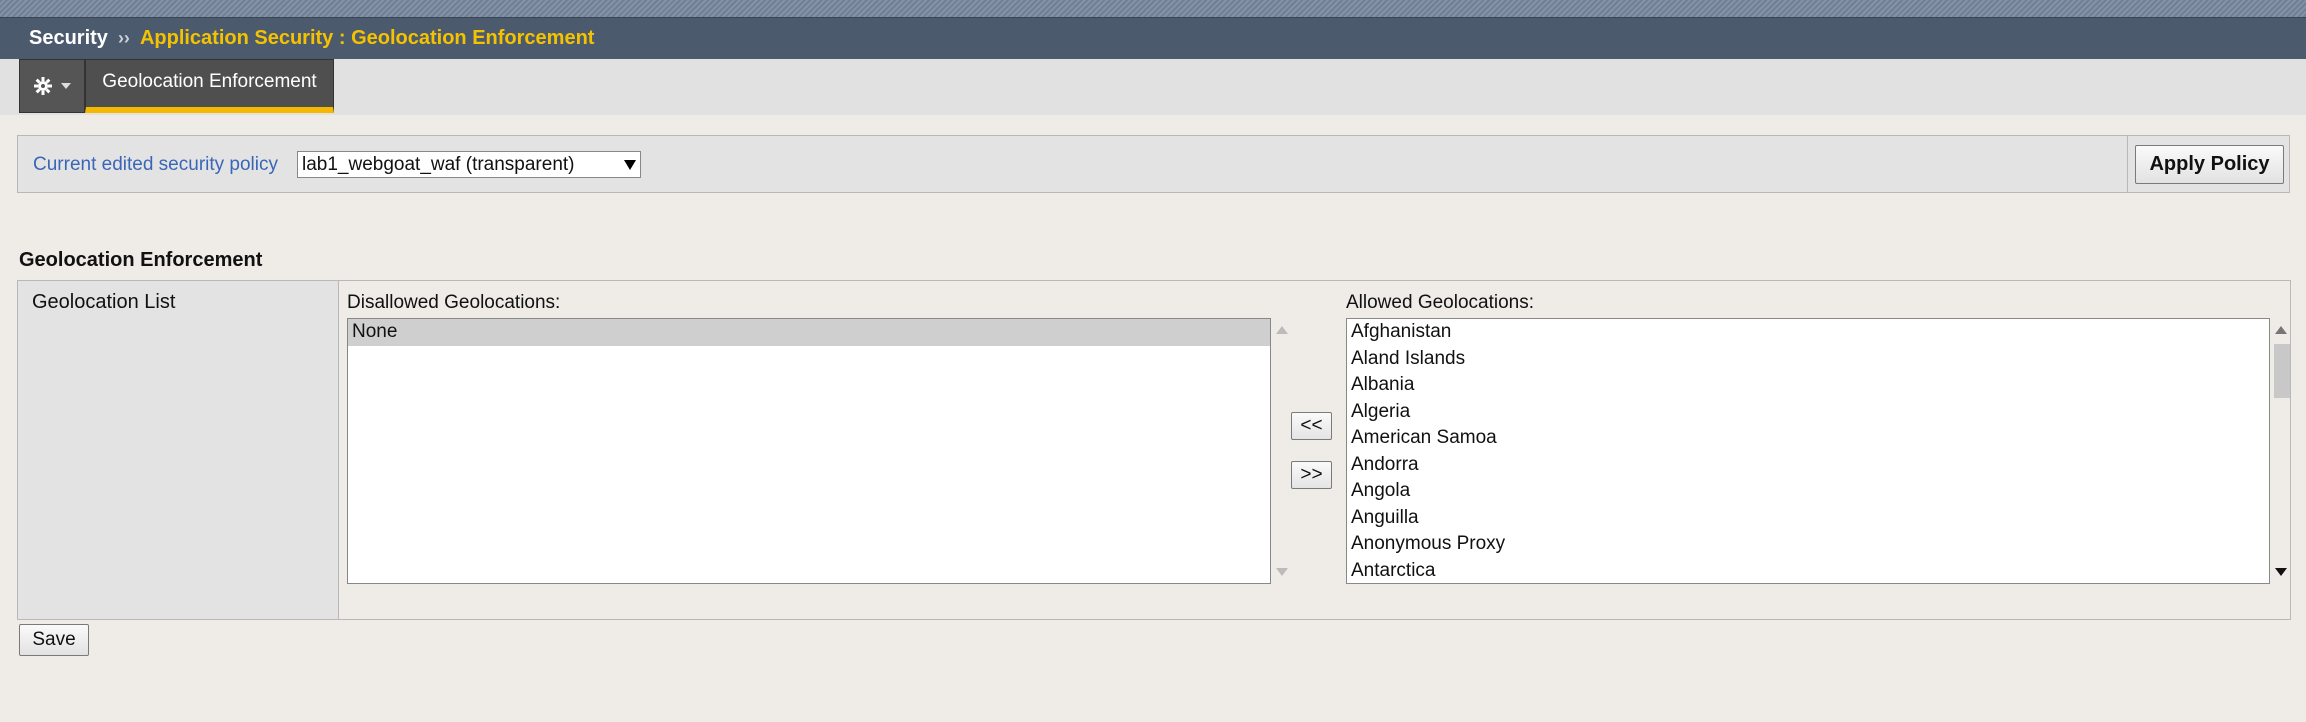 The height and width of the screenshot is (722, 2306). What do you see at coordinates (1311, 475) in the screenshot?
I see `move-to-allowed-button: >>` at bounding box center [1311, 475].